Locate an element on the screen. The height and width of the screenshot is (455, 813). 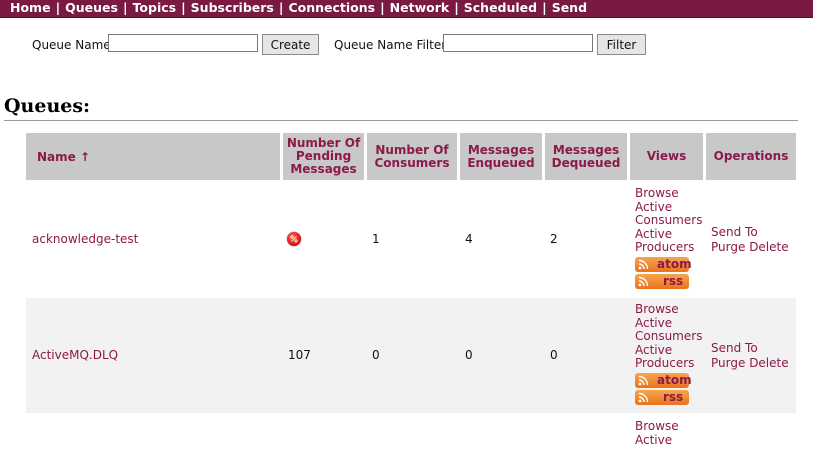
consumers-count: 1 is located at coordinates (376, 239).